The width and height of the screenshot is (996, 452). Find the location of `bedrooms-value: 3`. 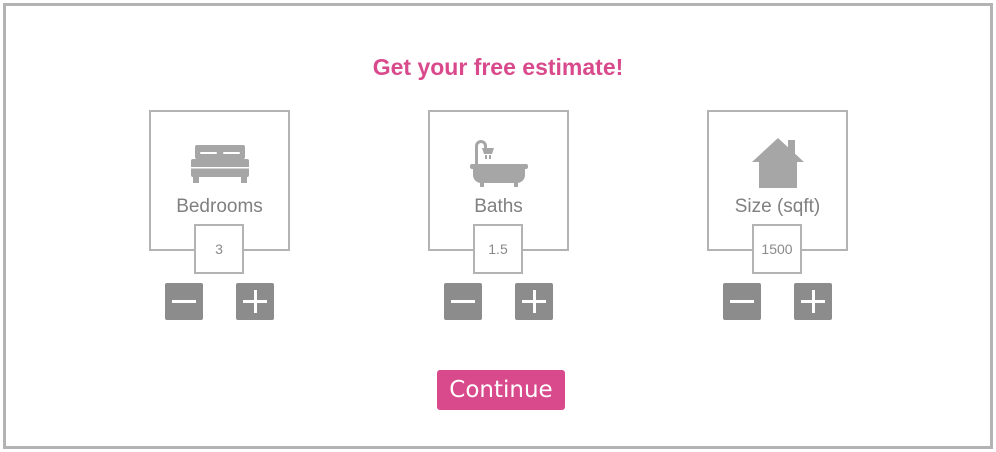

bedrooms-value: 3 is located at coordinates (219, 249).